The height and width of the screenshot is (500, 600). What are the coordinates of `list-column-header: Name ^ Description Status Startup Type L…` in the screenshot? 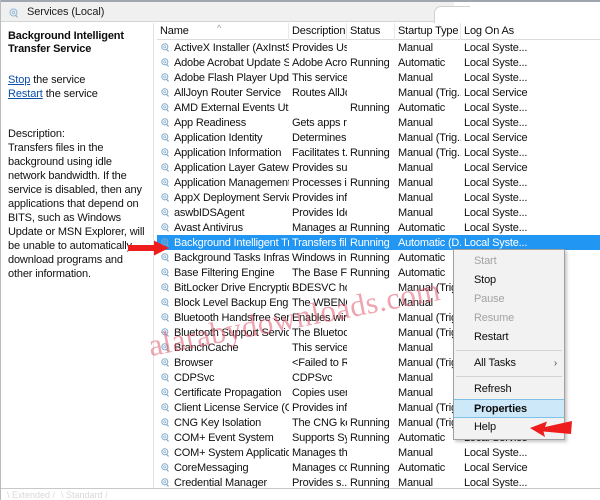 It's located at (378, 31).